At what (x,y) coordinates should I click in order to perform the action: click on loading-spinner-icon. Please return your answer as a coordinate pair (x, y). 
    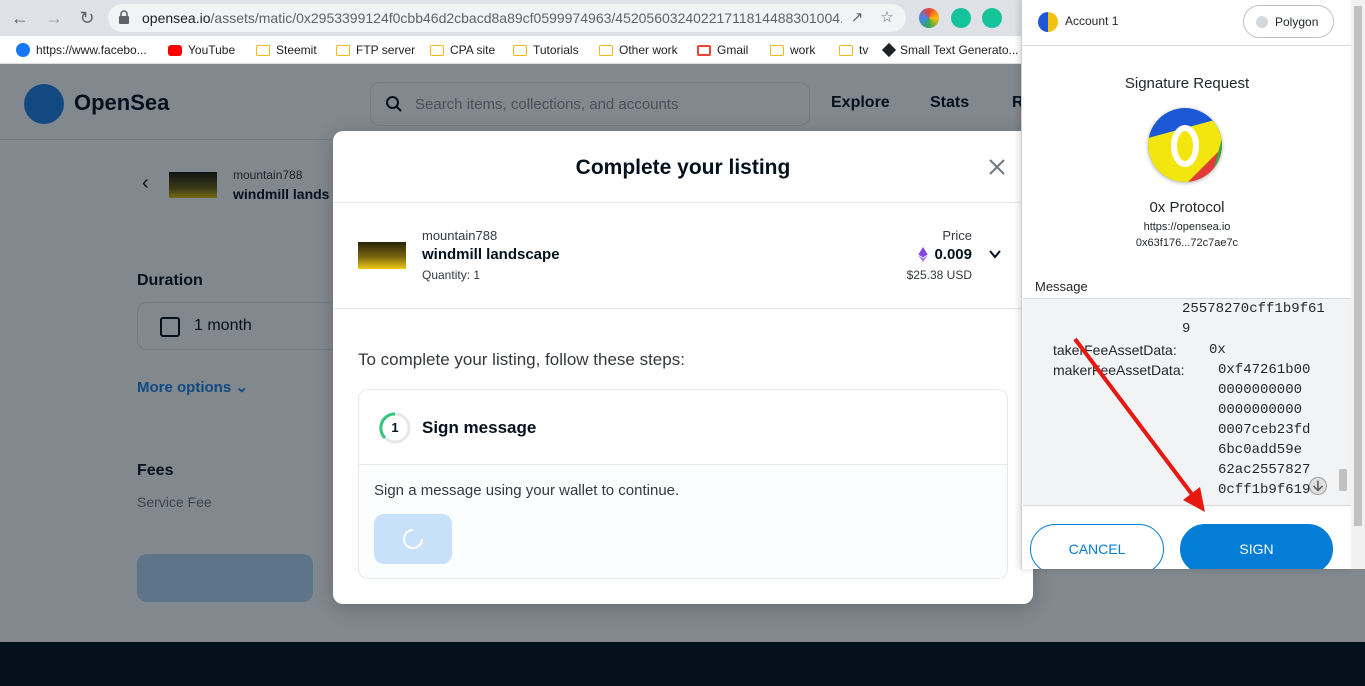
    Looking at the image, I should click on (413, 539).